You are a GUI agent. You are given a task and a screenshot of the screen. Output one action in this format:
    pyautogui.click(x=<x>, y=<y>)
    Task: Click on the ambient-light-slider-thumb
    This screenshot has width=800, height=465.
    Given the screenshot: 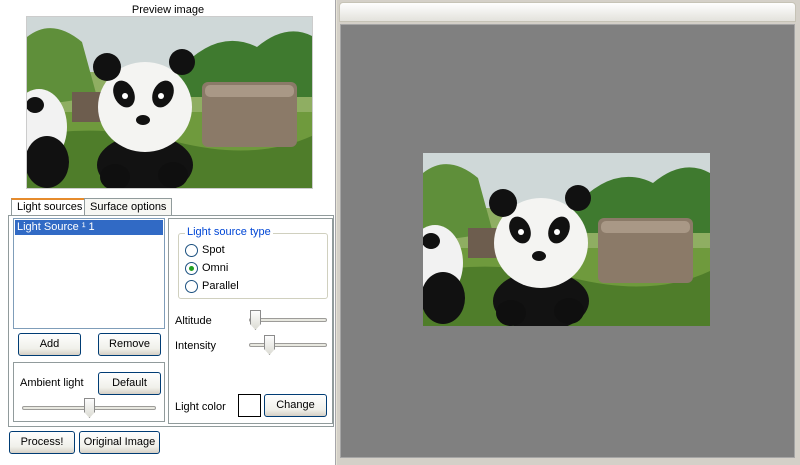 What is the action you would take?
    pyautogui.click(x=89, y=408)
    